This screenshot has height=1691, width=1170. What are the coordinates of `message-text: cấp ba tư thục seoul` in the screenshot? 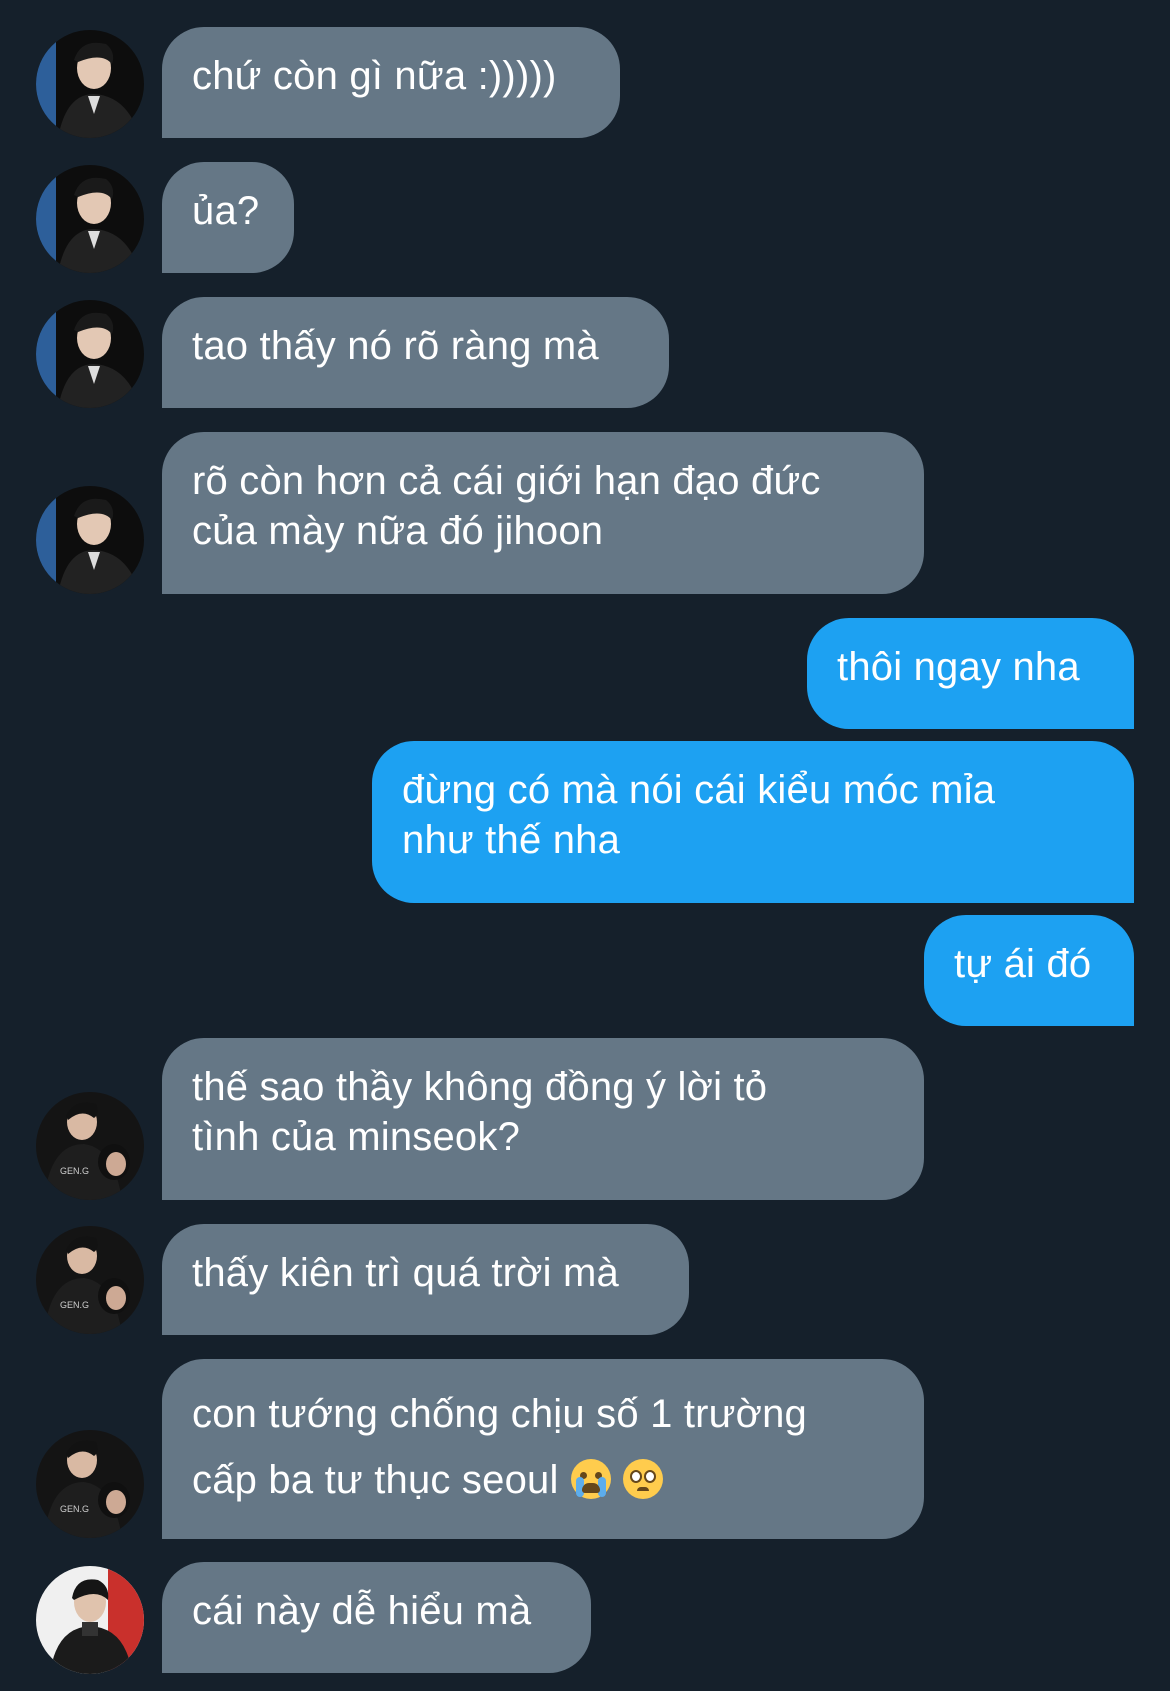 It's located at (375, 1480).